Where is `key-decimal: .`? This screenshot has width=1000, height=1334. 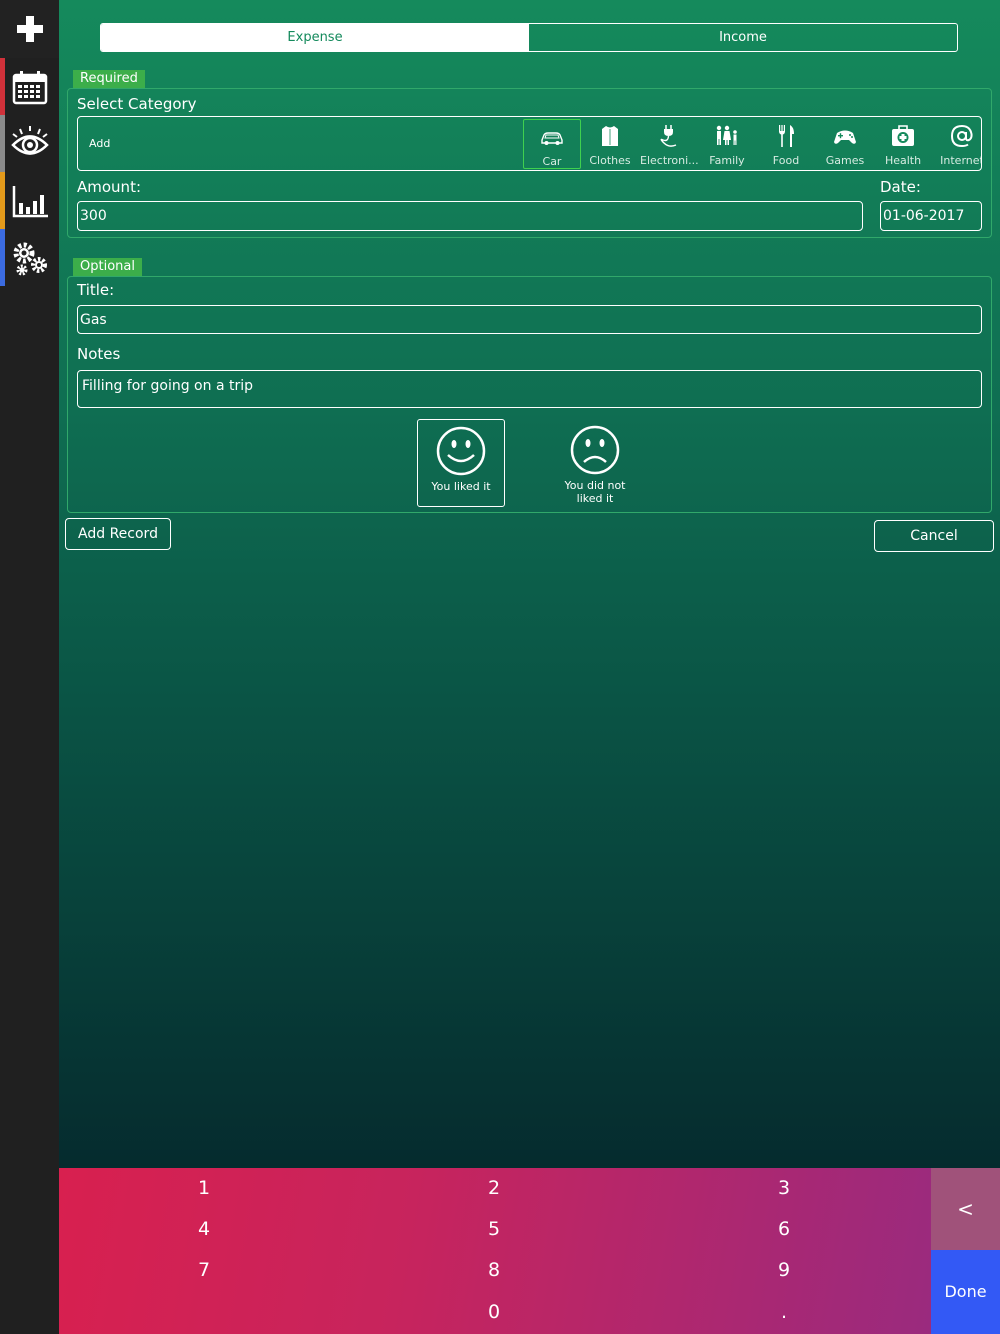
key-decimal: . is located at coordinates (784, 1312).